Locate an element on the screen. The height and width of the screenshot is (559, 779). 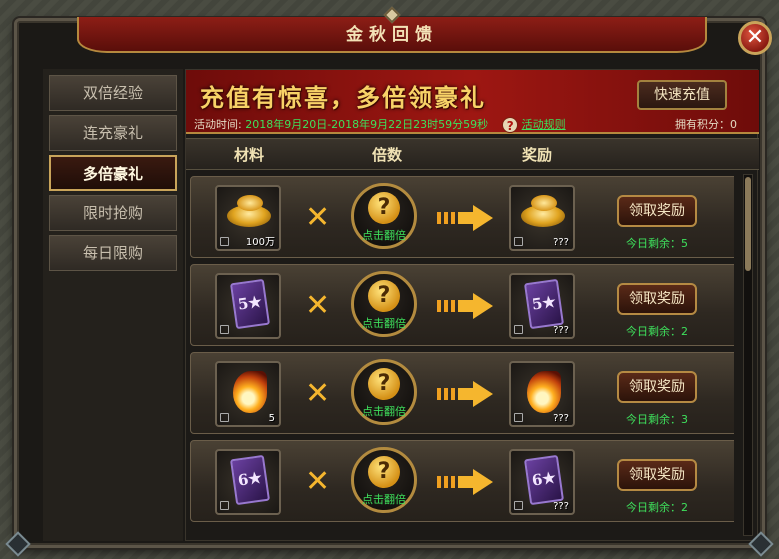
material-slot: 5★ is located at coordinates (248, 306).